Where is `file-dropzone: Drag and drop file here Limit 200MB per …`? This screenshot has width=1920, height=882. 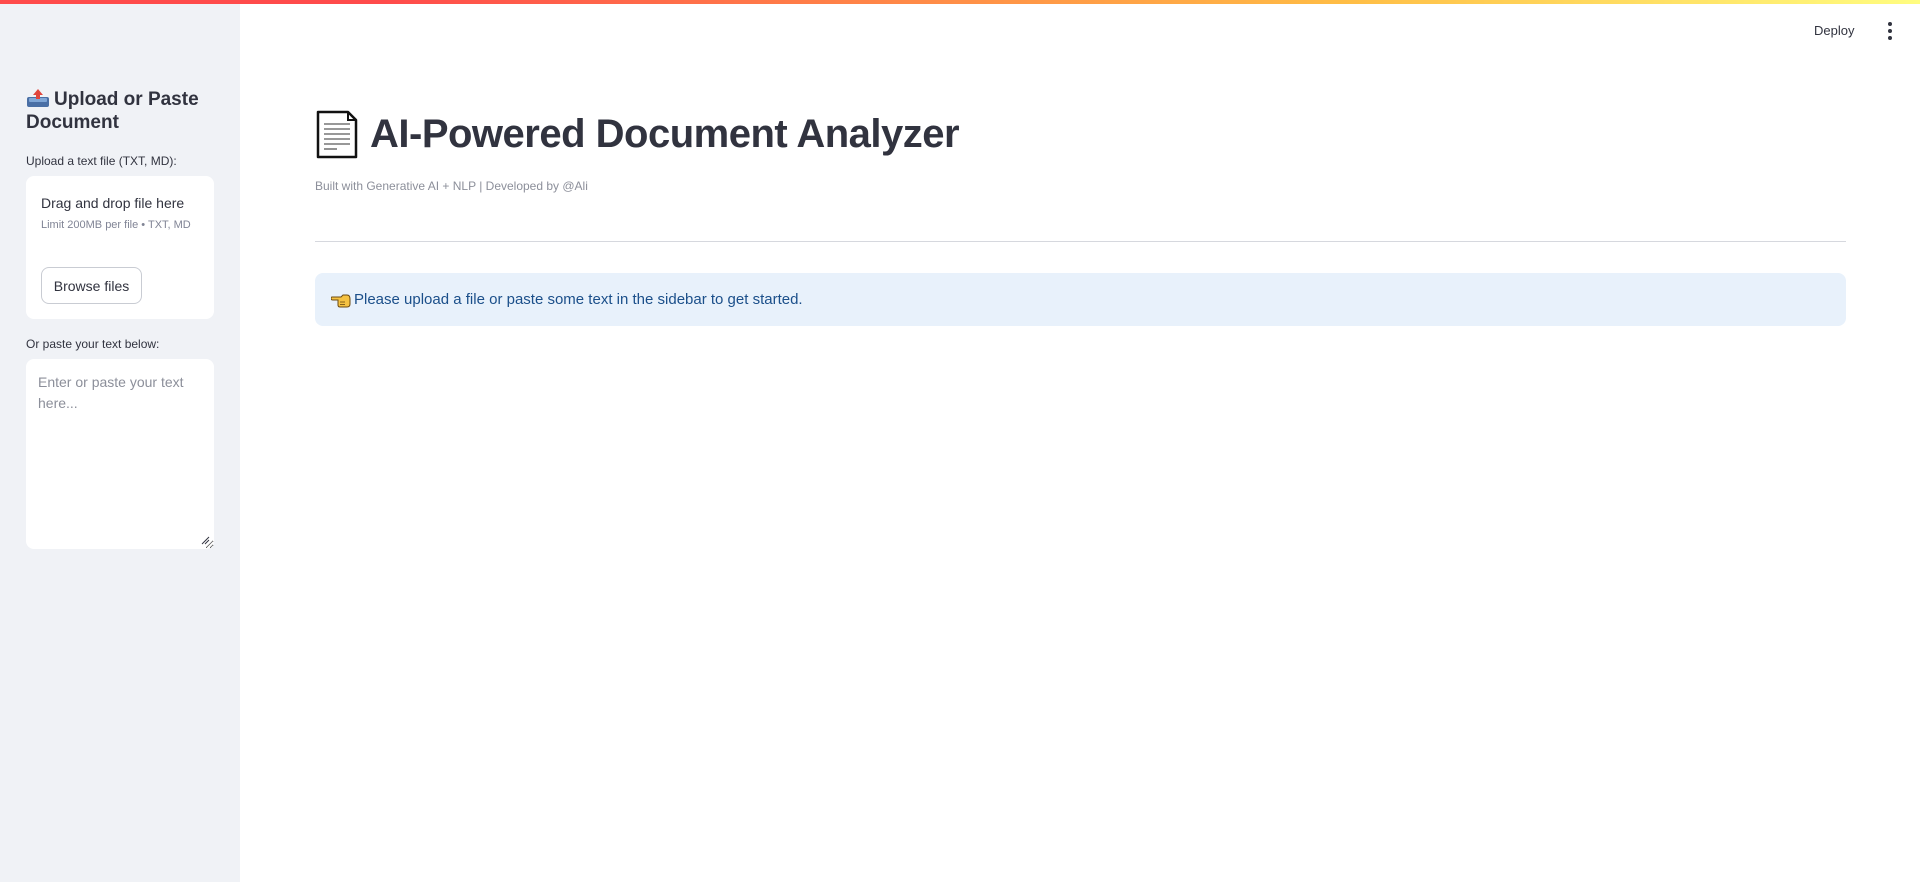 file-dropzone: Drag and drop file here Limit 200MB per … is located at coordinates (120, 247).